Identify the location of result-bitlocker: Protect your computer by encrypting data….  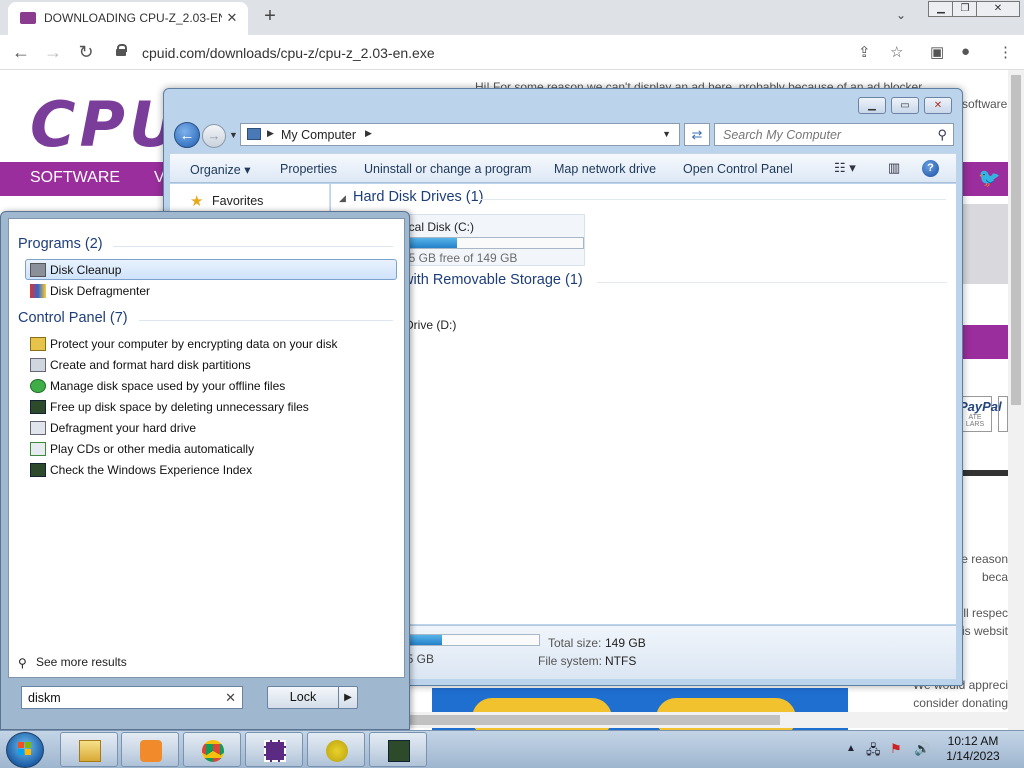
(211, 343).